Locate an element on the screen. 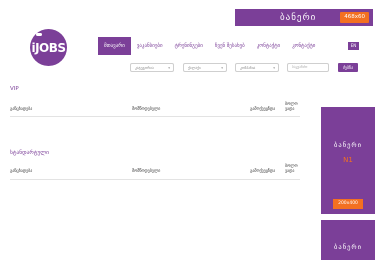 Image resolution: width=380 pixels, height=260 pixels. nav-item-contact: კონტაქტი is located at coordinates (268, 46).